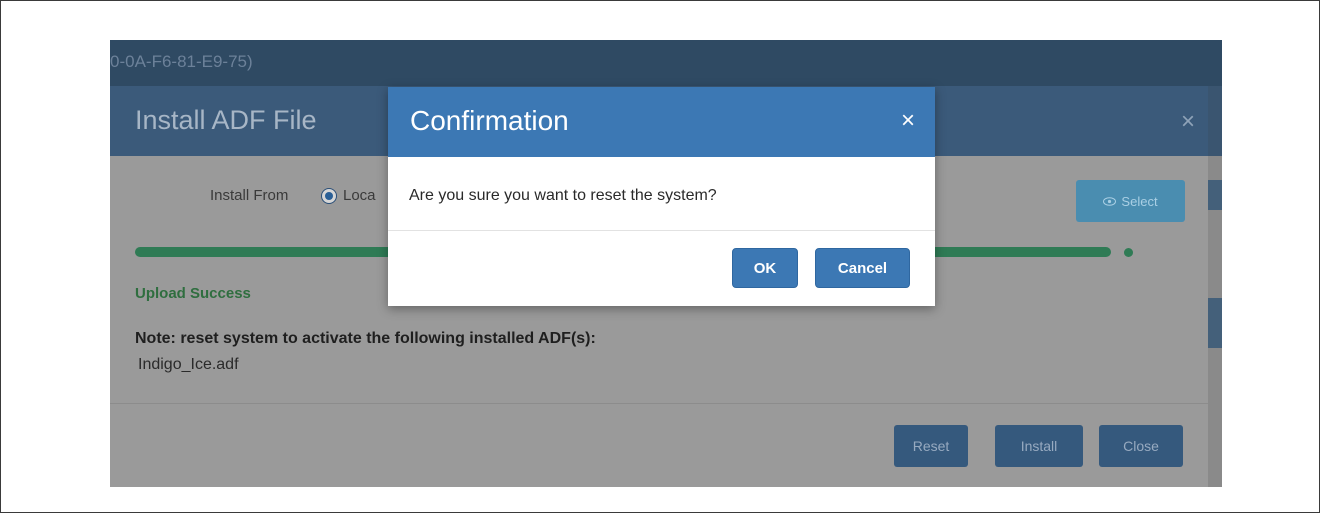 The image size is (1320, 513). Describe the element at coordinates (1188, 122) in the screenshot. I see `install-modal-close-icon: ×` at that location.